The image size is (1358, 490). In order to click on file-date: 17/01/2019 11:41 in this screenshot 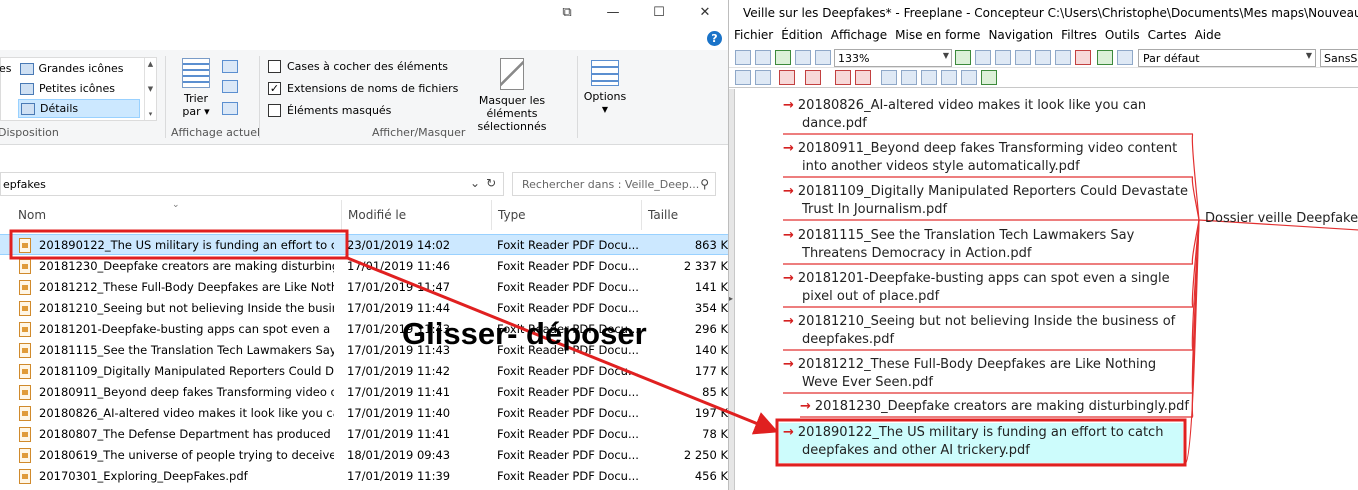, I will do `click(399, 392)`.